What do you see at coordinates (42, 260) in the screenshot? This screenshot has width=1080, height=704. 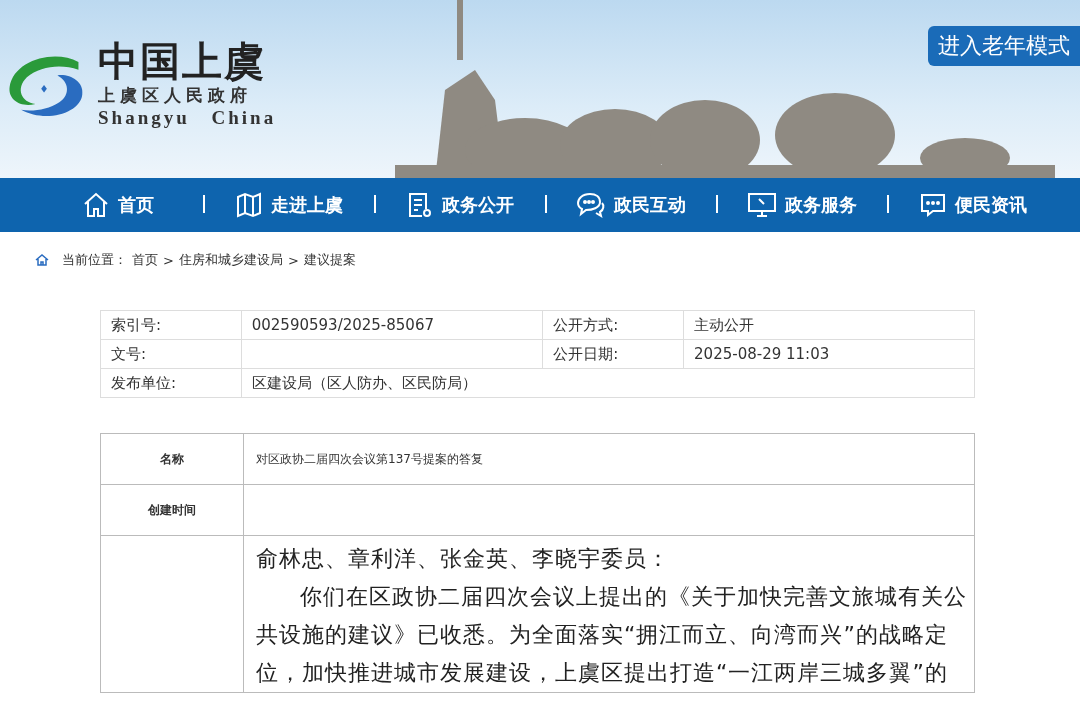 I see `home-icon` at bounding box center [42, 260].